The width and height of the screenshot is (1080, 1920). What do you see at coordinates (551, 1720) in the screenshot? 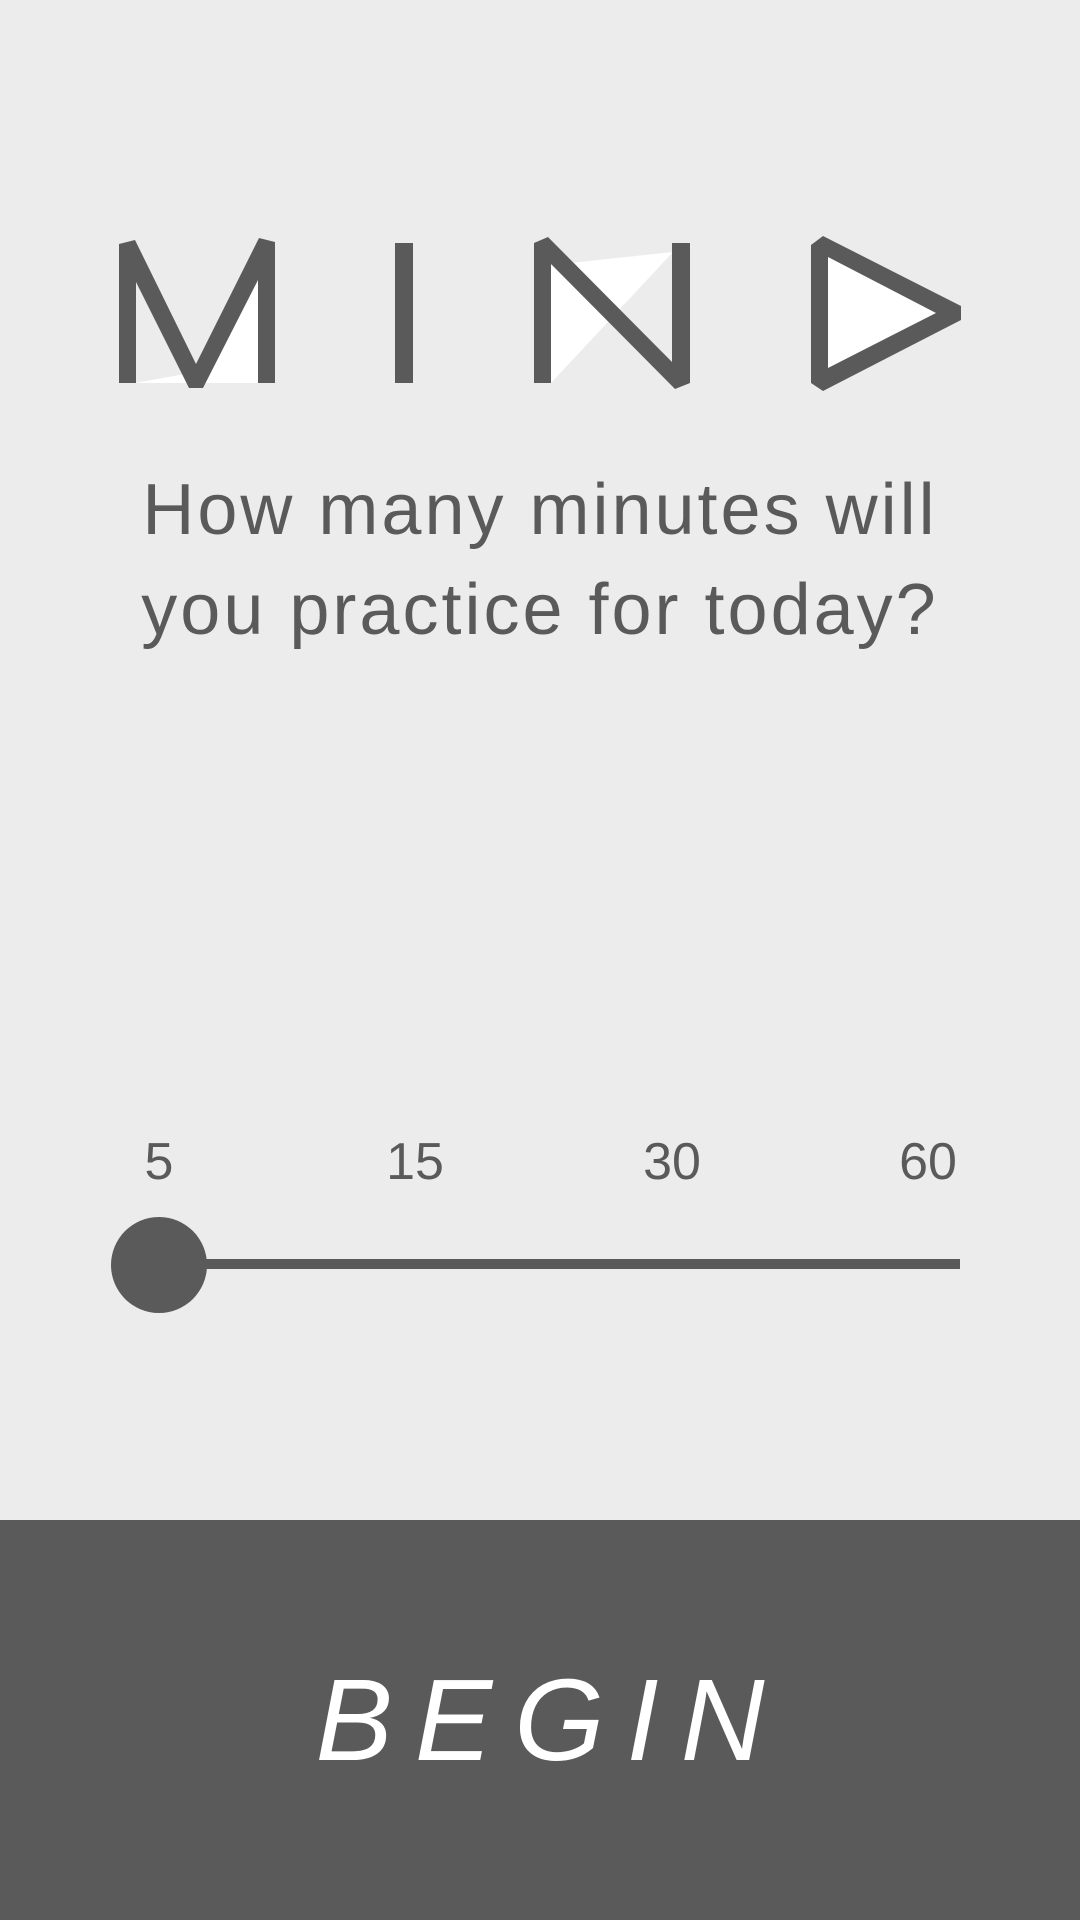
I see `begin-button-label: BEGIN` at bounding box center [551, 1720].